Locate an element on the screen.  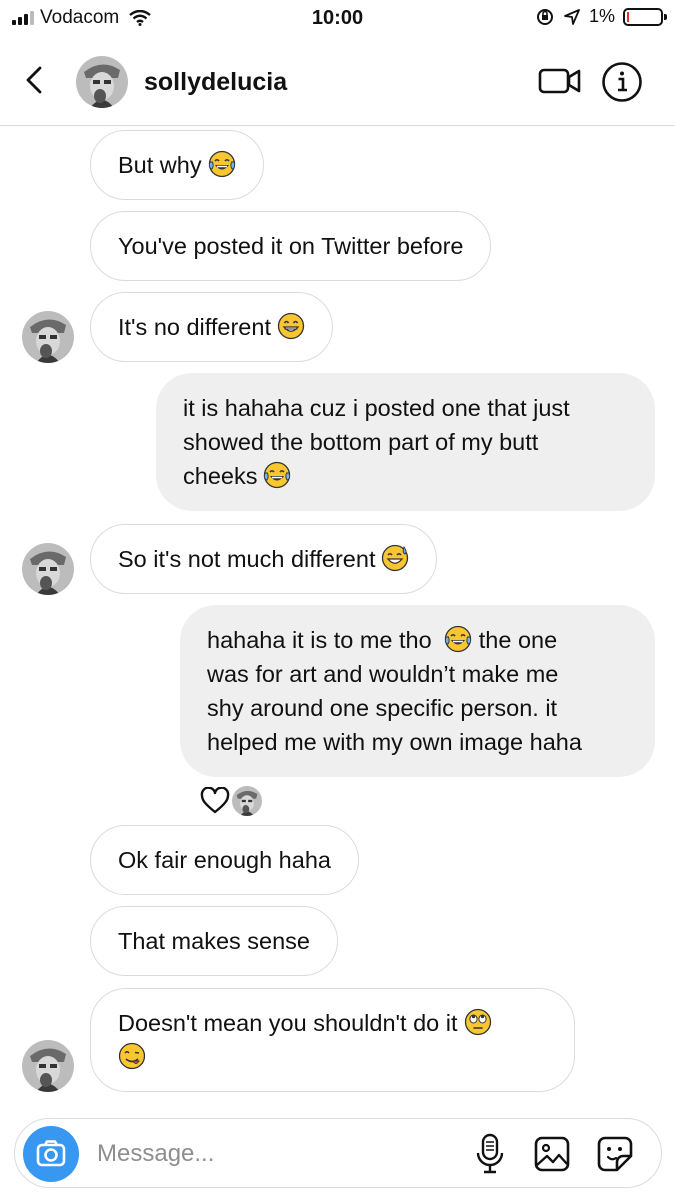
message-text: Ok fair enough haha is located at coordinates (224, 860).